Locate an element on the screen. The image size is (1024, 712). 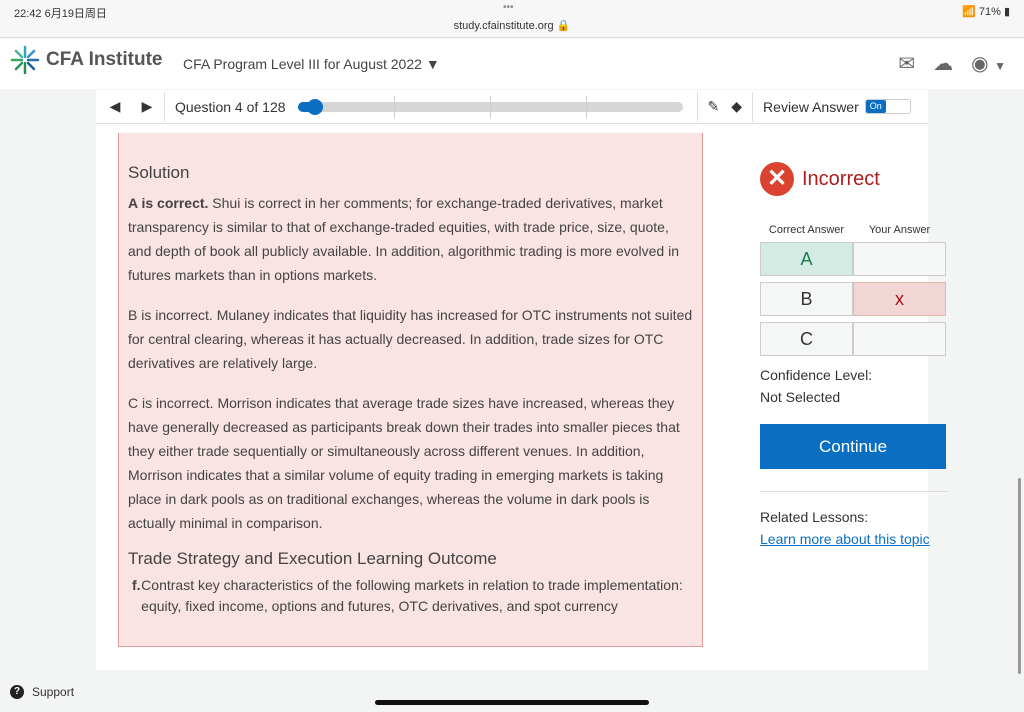
program-selector: CFA Program Level III for August 2022 ▼ is located at coordinates (311, 64).